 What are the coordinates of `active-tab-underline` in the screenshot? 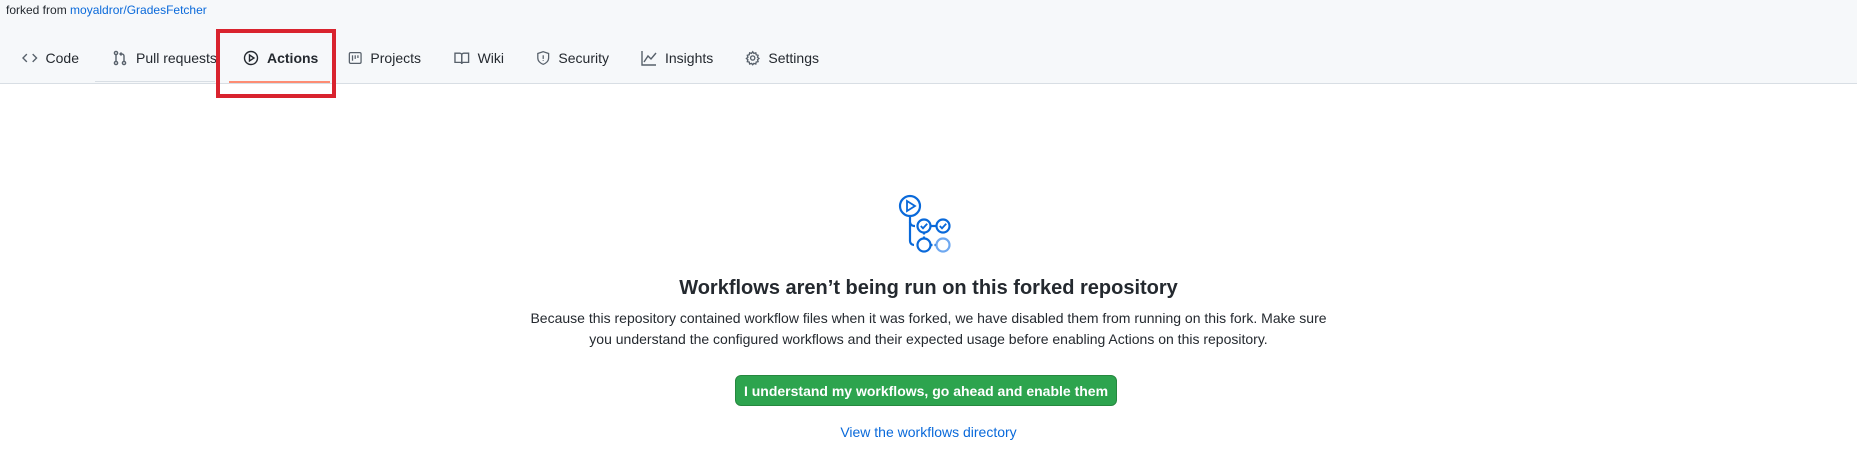 It's located at (279, 82).